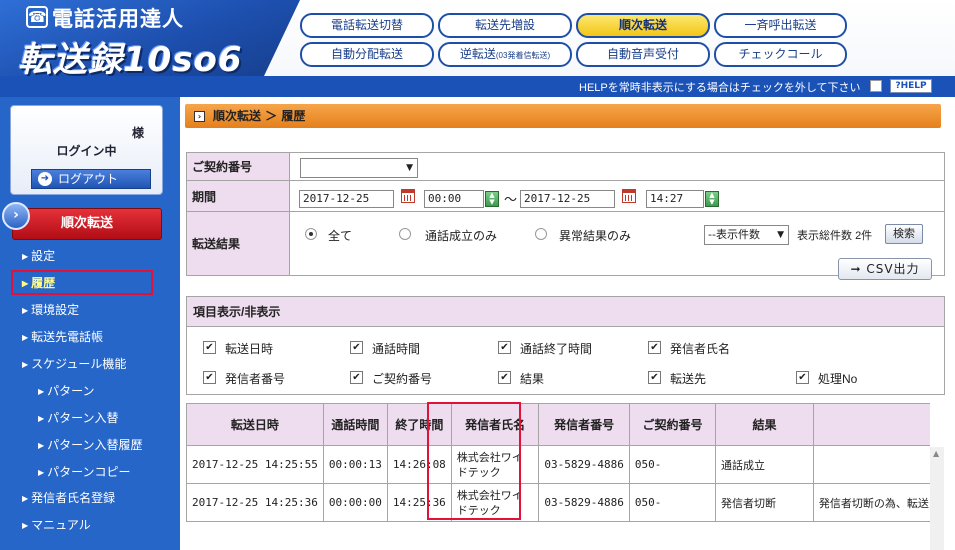  I want to click on sidebar-item-caller-name: ▶ 発信者氏名登録, so click(112, 498).